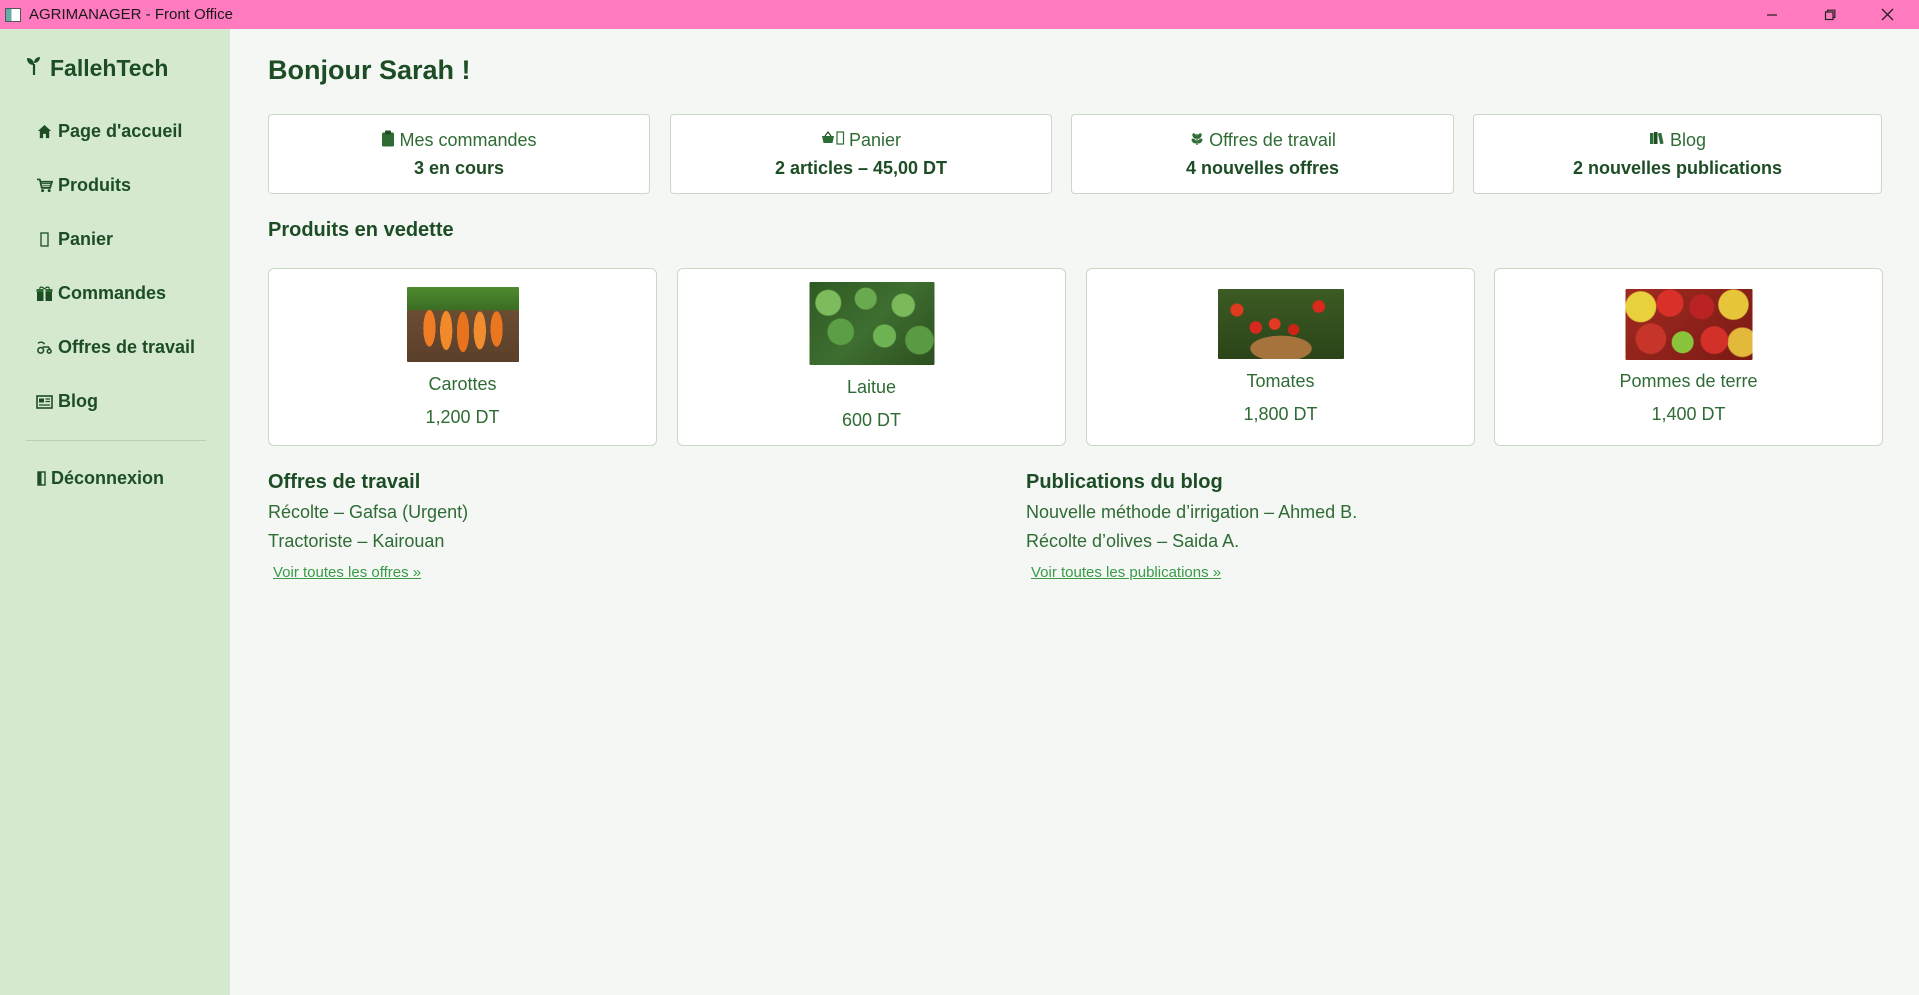 The image size is (1919, 995). I want to click on stat-label: Panier, so click(875, 139).